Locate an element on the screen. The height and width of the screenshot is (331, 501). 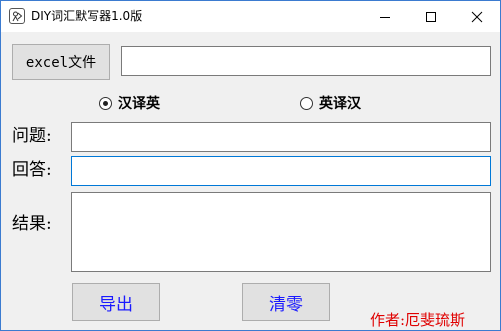
close-button is located at coordinates (477, 16).